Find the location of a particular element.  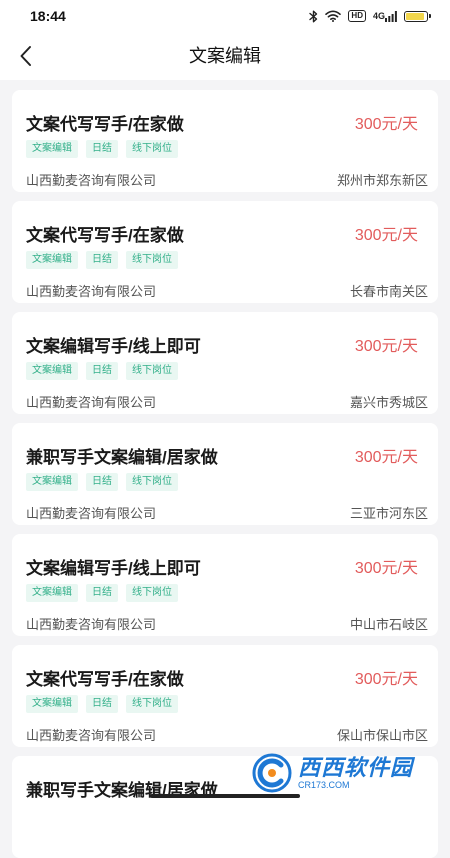

job-location: 保山市保山市区 is located at coordinates (382, 735).